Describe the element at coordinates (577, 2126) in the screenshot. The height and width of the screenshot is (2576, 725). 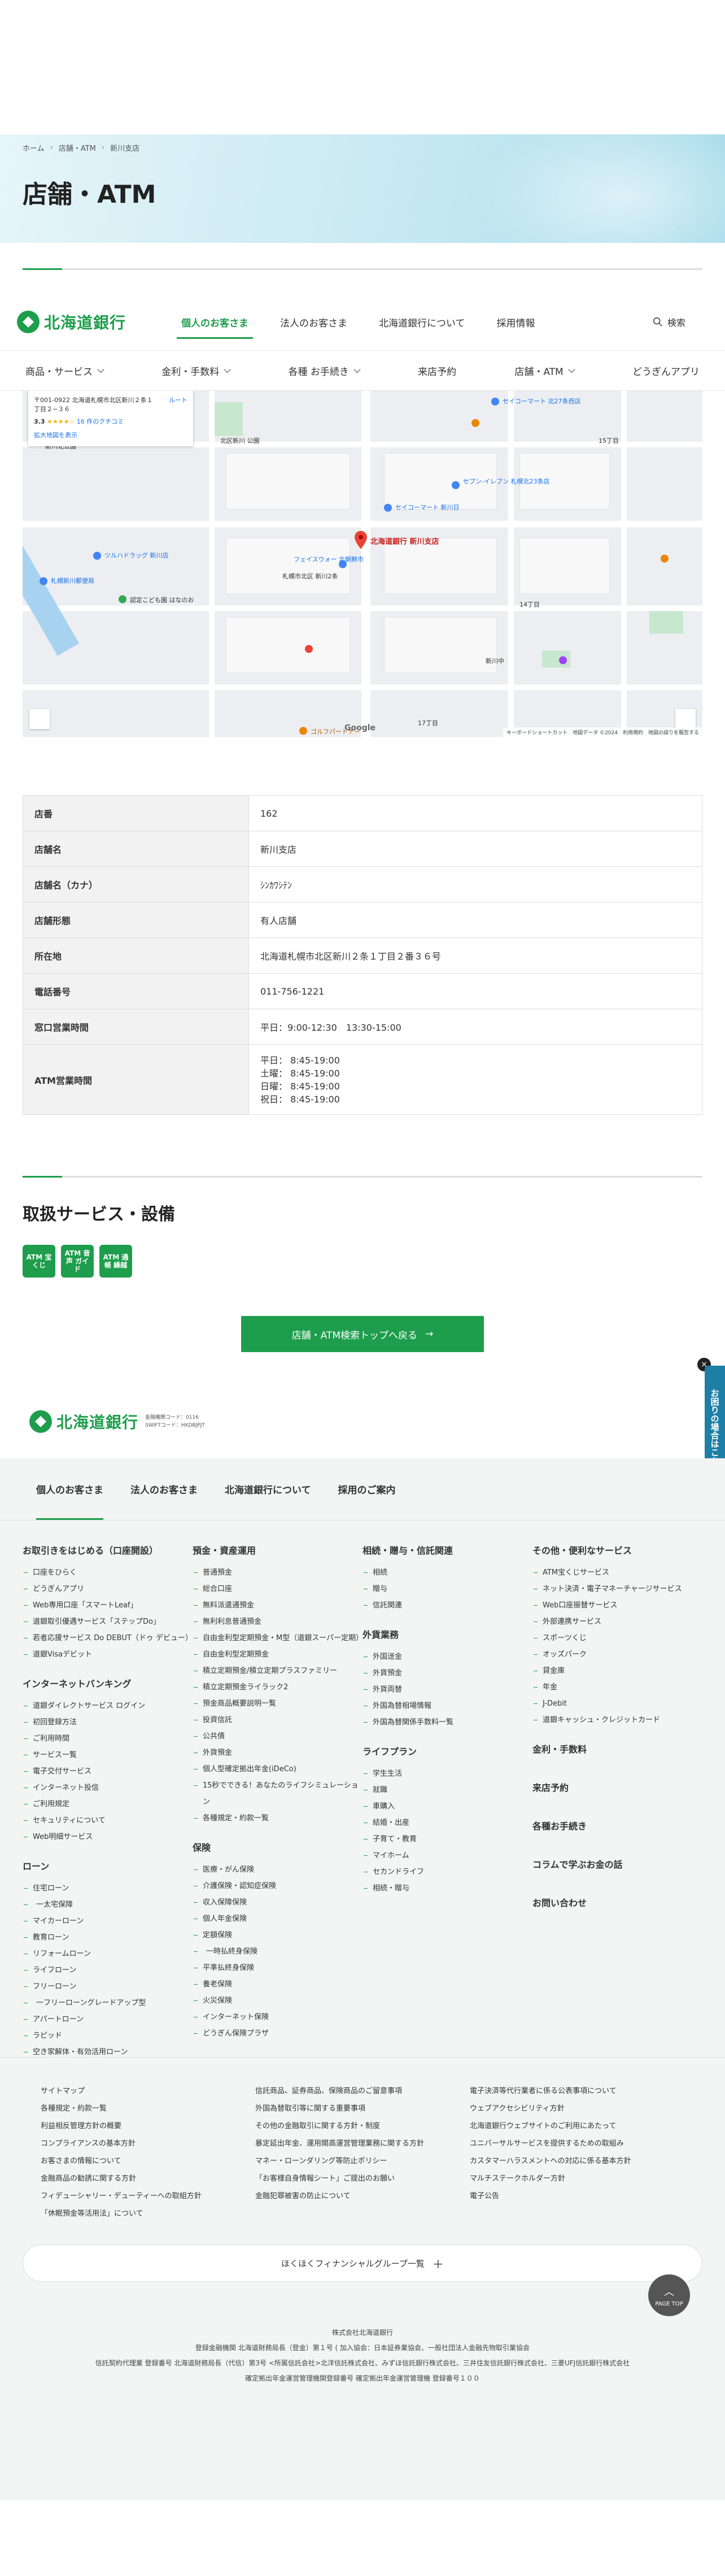
I see `footer-bottom-link: 北海道銀行ウェブサイトのご利用にあたって` at that location.